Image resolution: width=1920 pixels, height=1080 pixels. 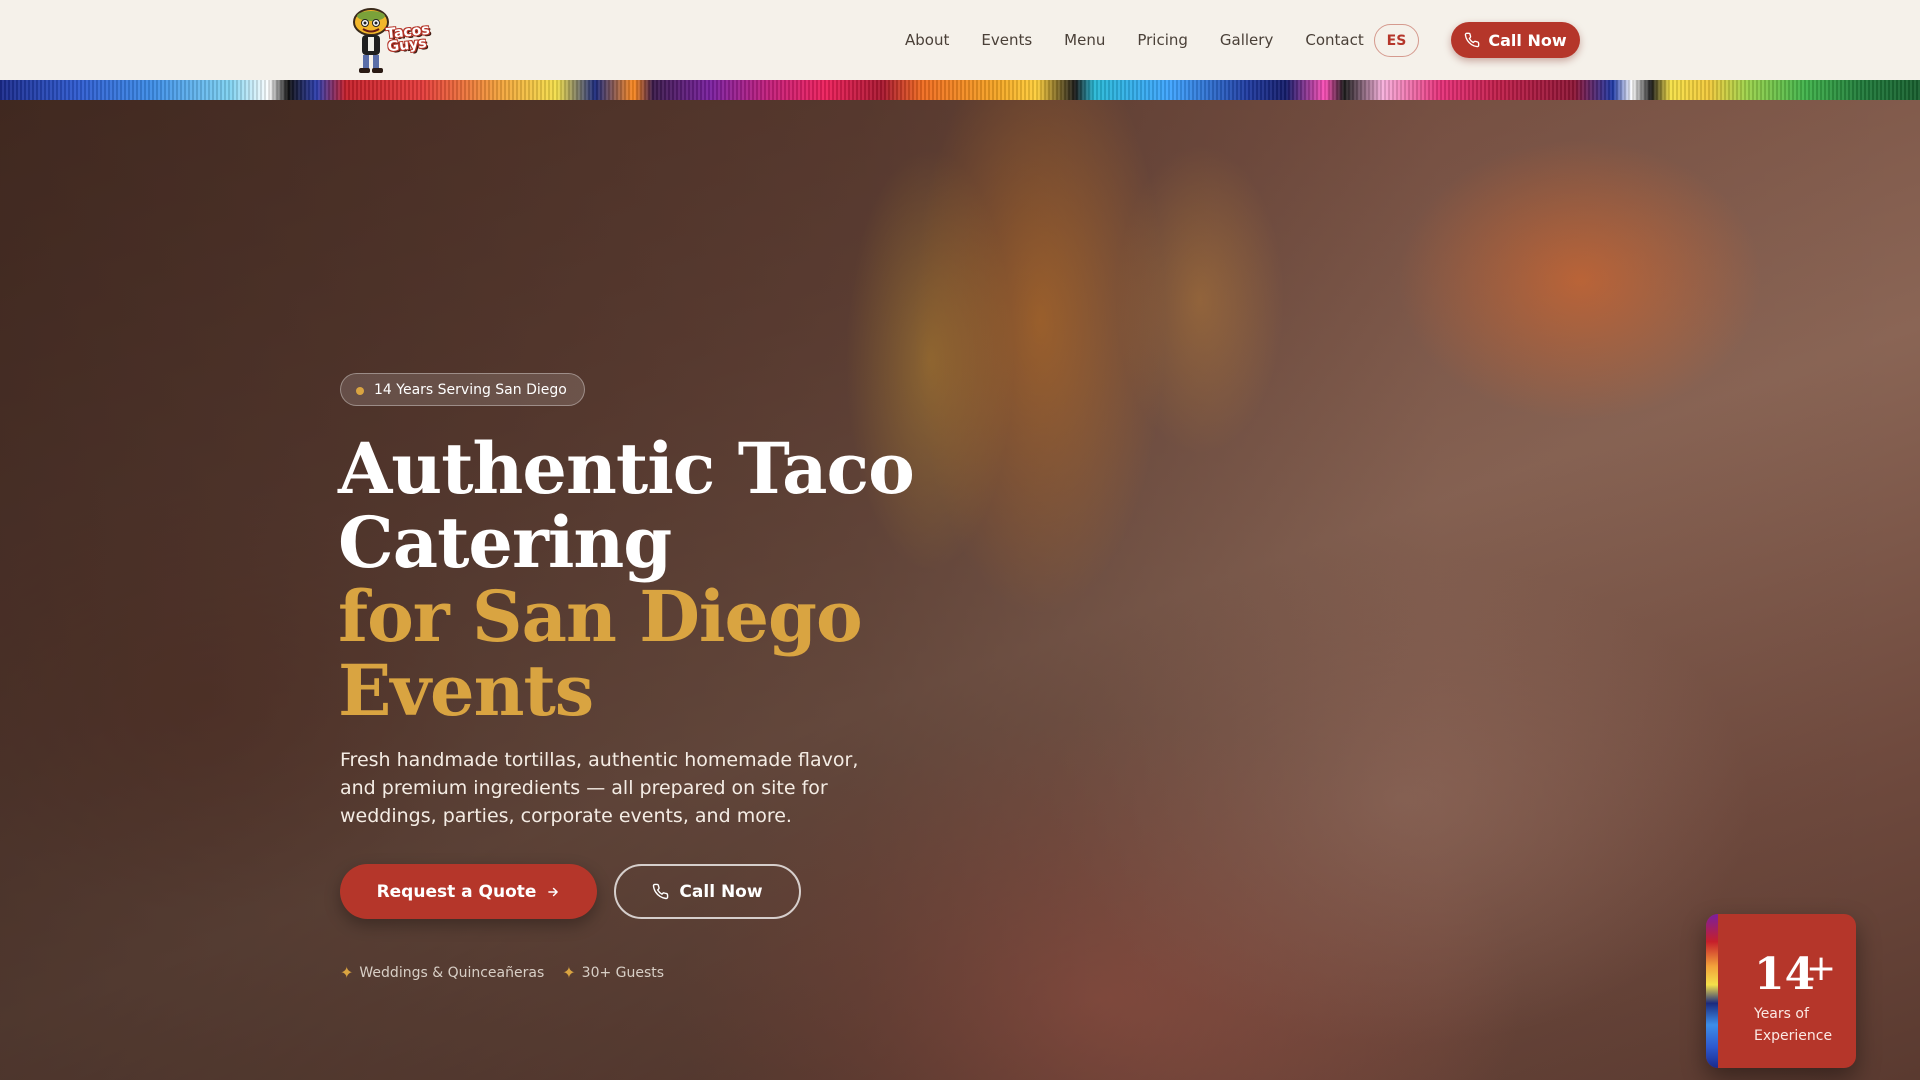 What do you see at coordinates (623, 972) in the screenshot?
I see `feature-guests-label: 30+ Guests` at bounding box center [623, 972].